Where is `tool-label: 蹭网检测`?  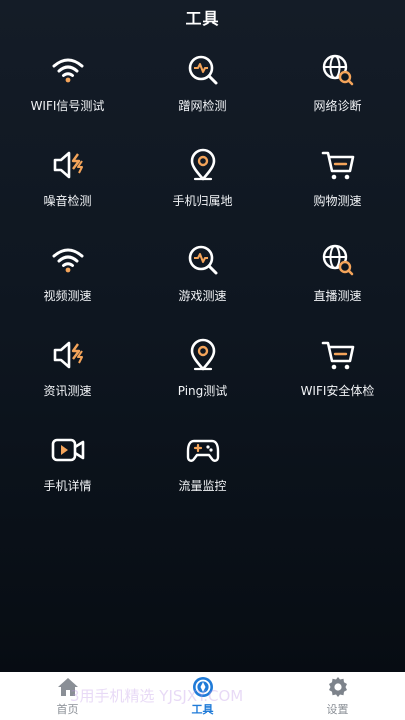 tool-label: 蹭网检测 is located at coordinates (202, 106).